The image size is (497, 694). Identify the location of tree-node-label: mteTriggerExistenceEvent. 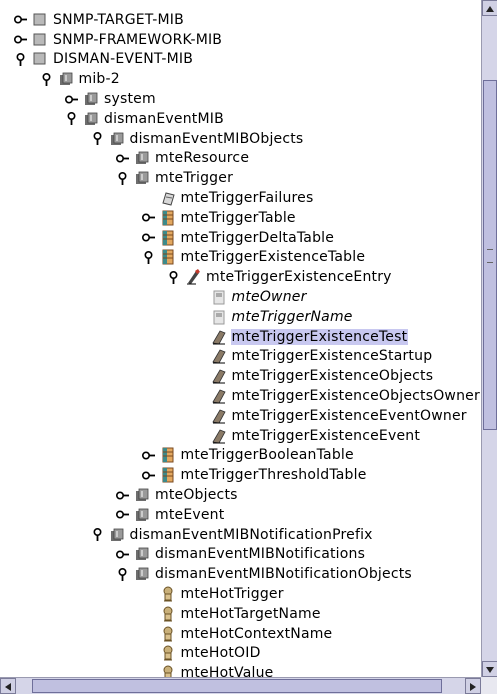
(326, 435).